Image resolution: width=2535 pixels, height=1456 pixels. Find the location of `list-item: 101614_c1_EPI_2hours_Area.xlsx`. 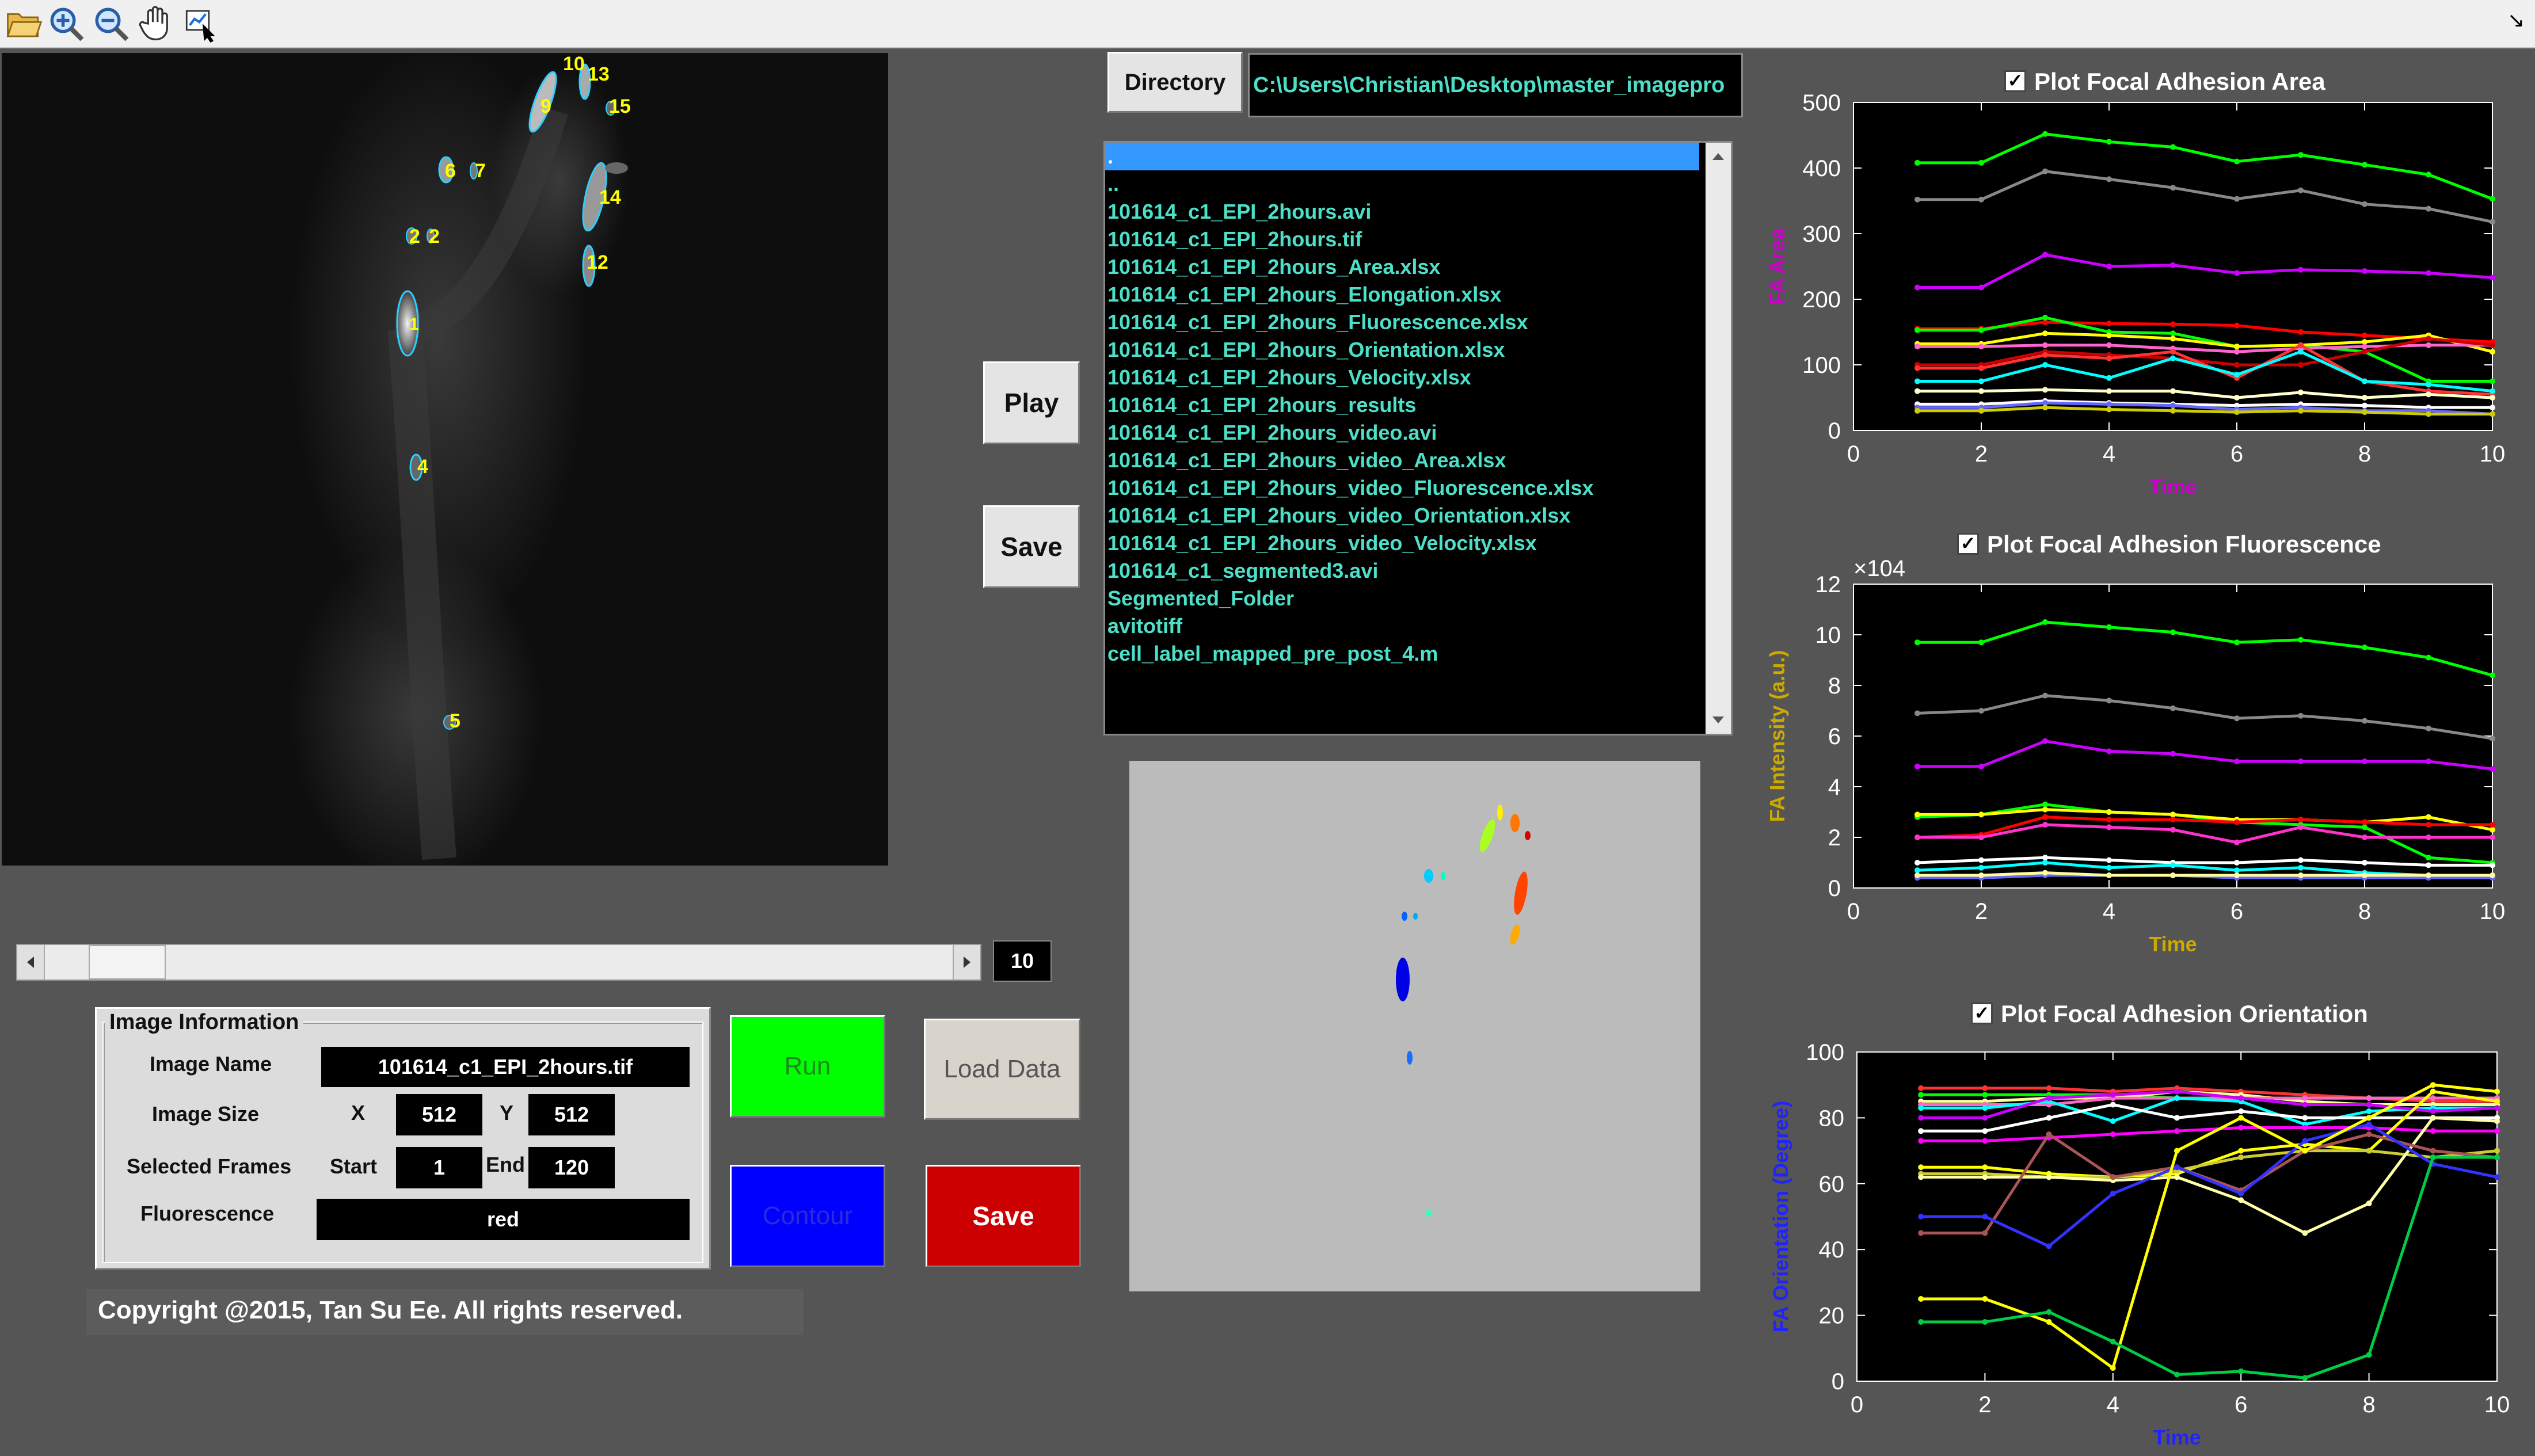

list-item: 101614_c1_EPI_2hours_Area.xlsx is located at coordinates (1418, 267).